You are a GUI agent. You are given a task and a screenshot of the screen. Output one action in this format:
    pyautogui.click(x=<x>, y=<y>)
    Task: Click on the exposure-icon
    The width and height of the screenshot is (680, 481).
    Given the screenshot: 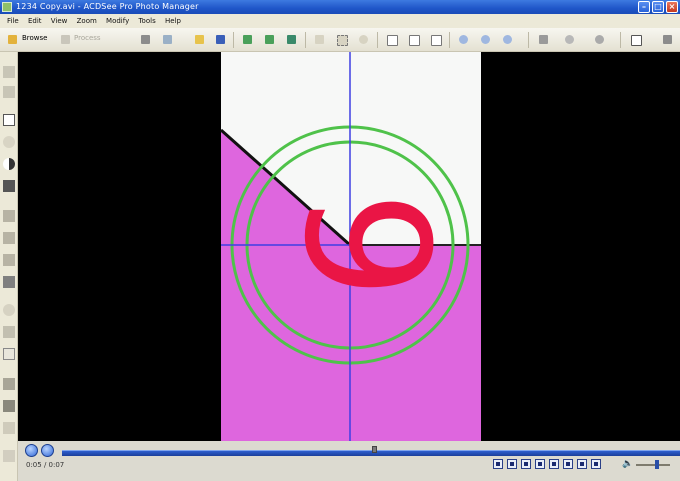 What is the action you would take?
    pyautogui.click(x=9, y=142)
    